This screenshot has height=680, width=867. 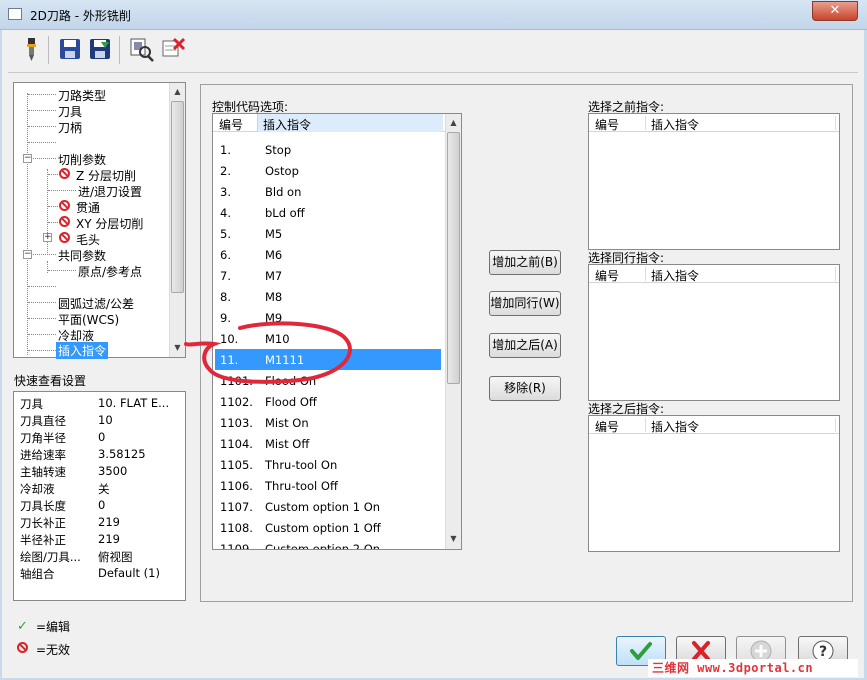 What do you see at coordinates (105, 420) in the screenshot?
I see `qv-value: 10` at bounding box center [105, 420].